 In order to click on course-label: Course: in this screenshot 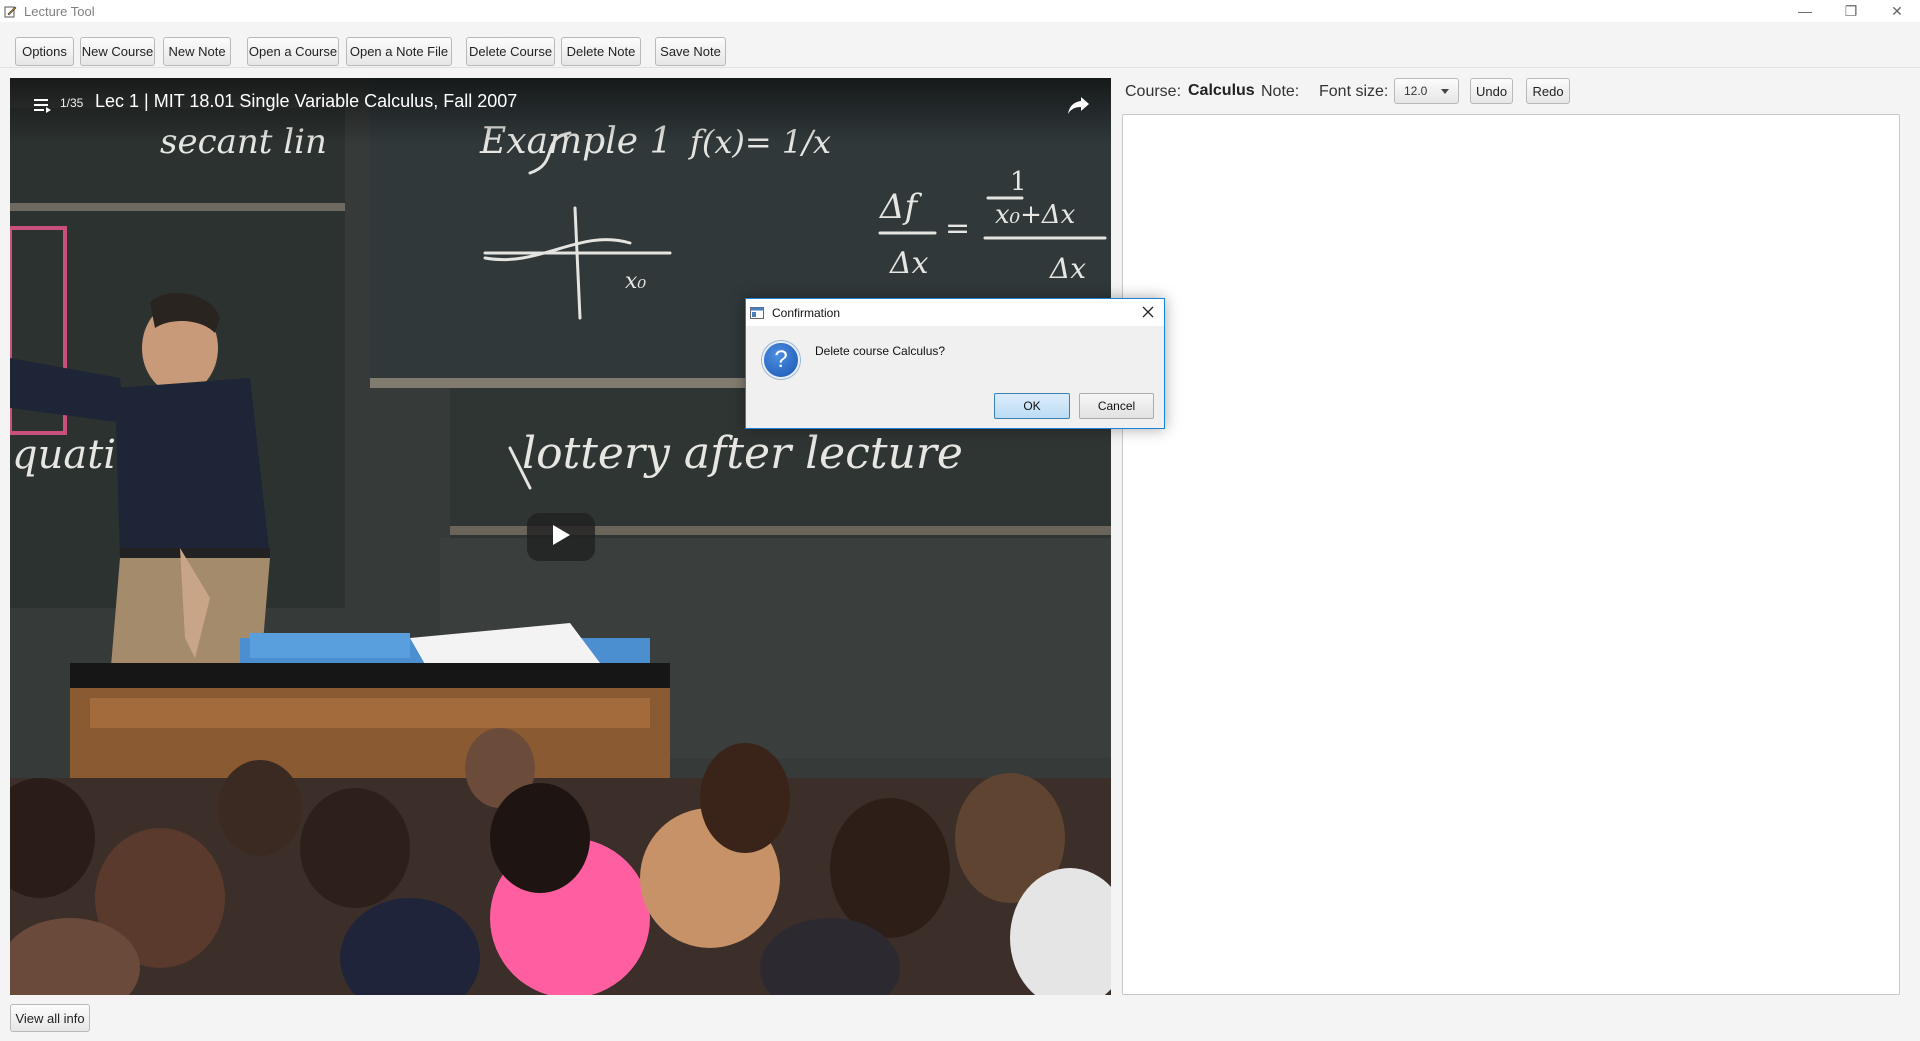, I will do `click(1153, 91)`.